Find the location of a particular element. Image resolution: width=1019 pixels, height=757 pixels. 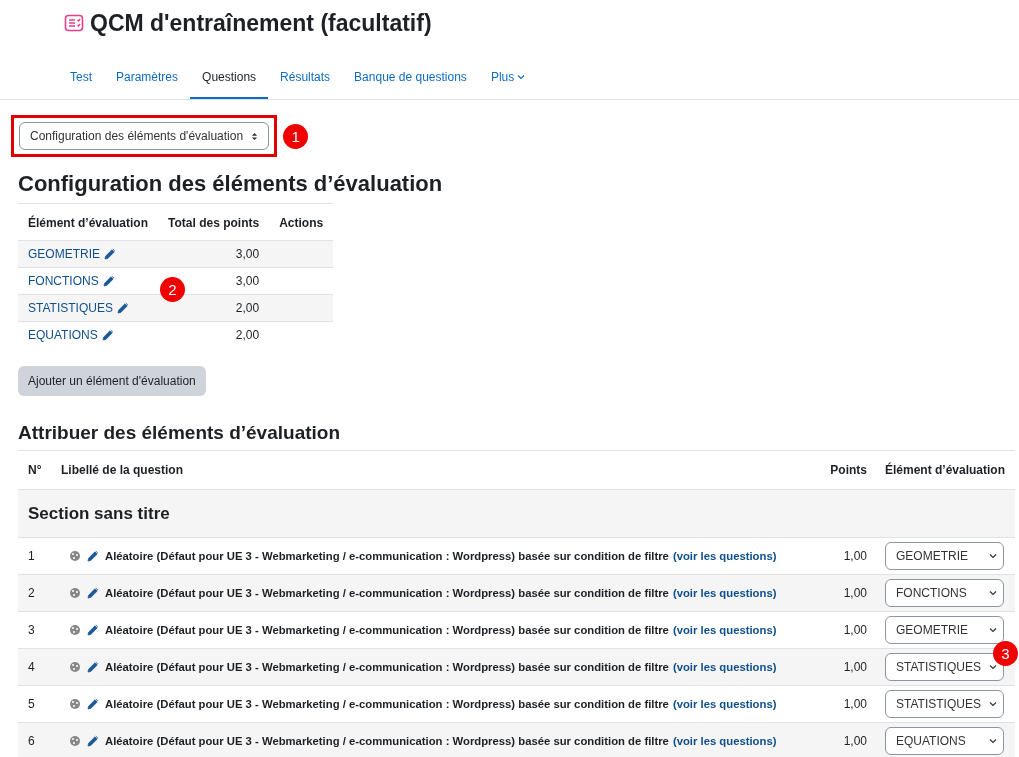

points-cell: 3,00 is located at coordinates (214, 254).